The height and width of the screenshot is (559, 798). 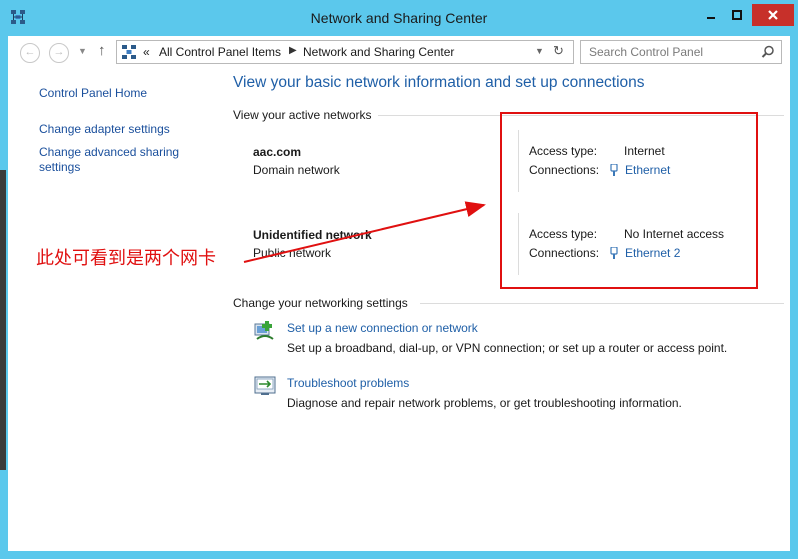 What do you see at coordinates (104, 129) in the screenshot?
I see `sidebar-item-adapter-settings: Change adapter settings` at bounding box center [104, 129].